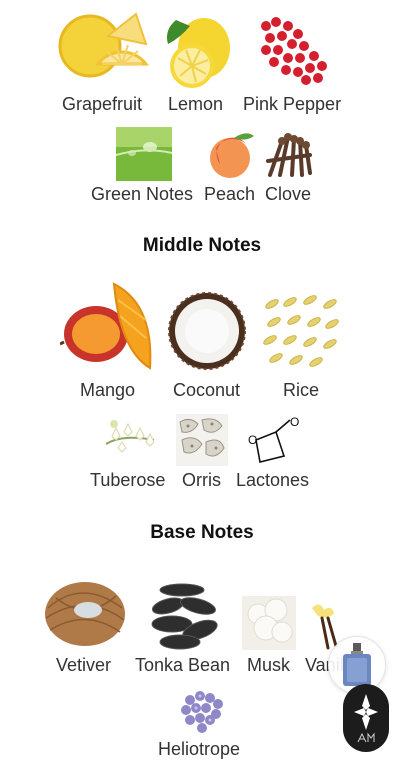 The width and height of the screenshot is (404, 768). What do you see at coordinates (232, 155) in the screenshot?
I see `peach-icon` at bounding box center [232, 155].